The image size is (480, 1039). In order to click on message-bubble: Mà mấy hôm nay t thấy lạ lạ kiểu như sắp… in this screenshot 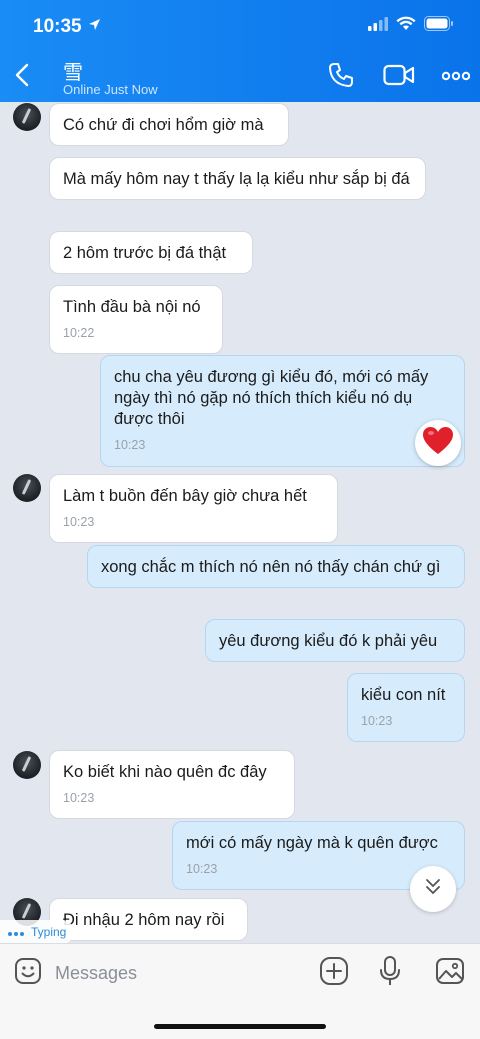, I will do `click(237, 178)`.